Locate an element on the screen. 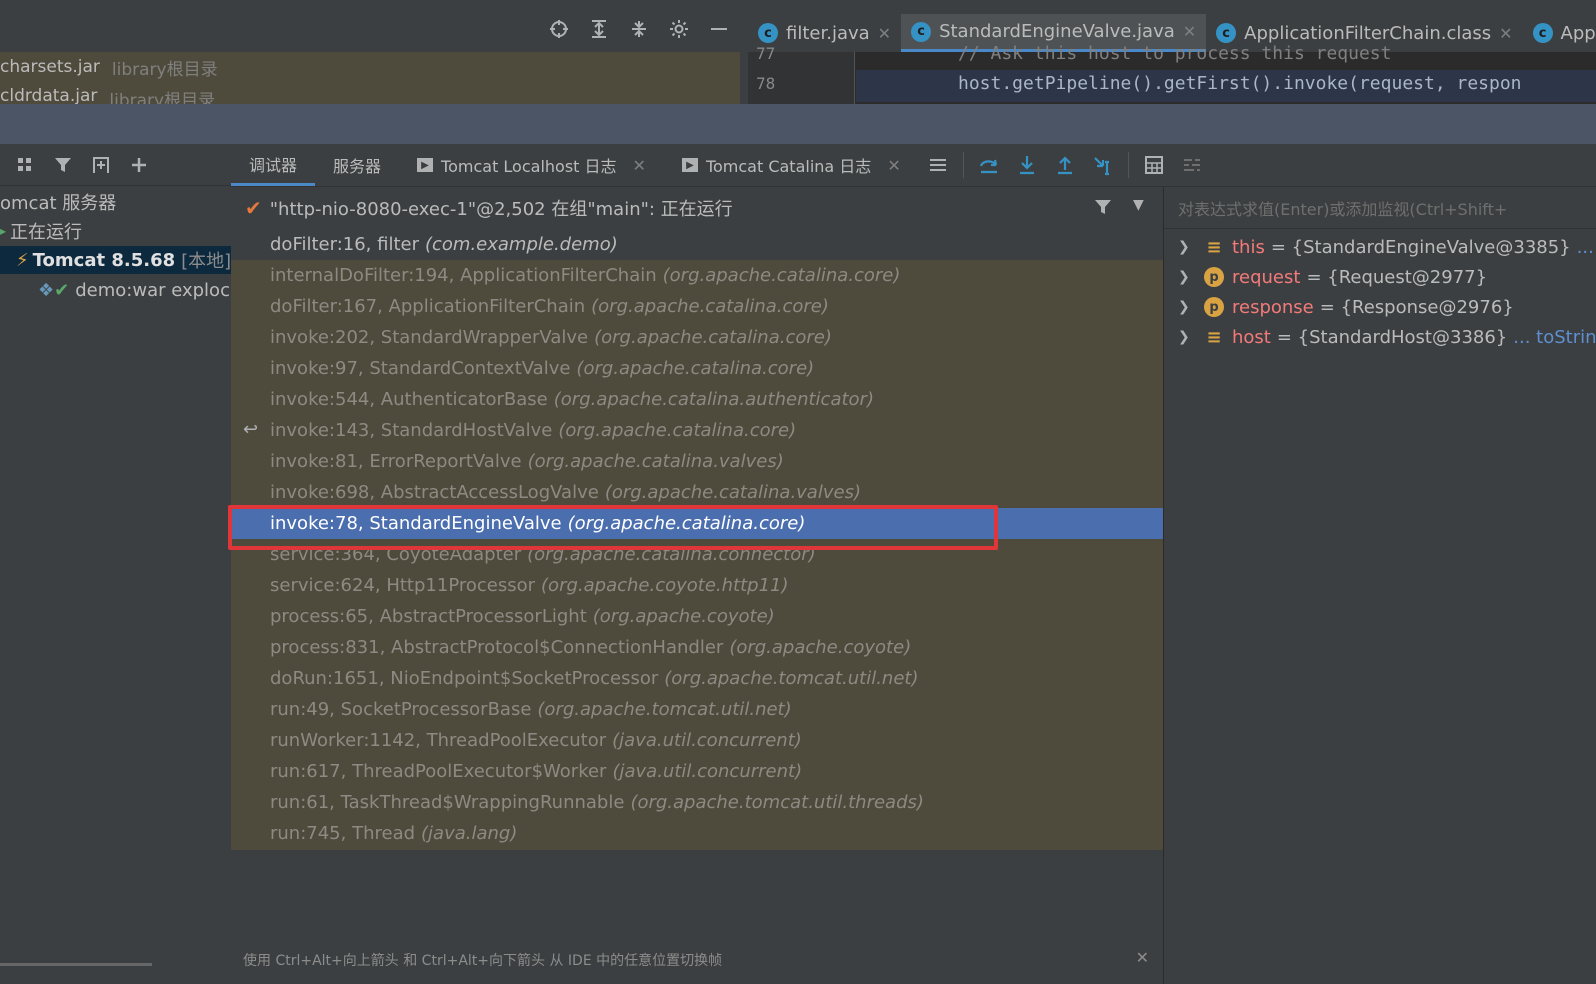  tab-debugger: 调试器 is located at coordinates (273, 165).